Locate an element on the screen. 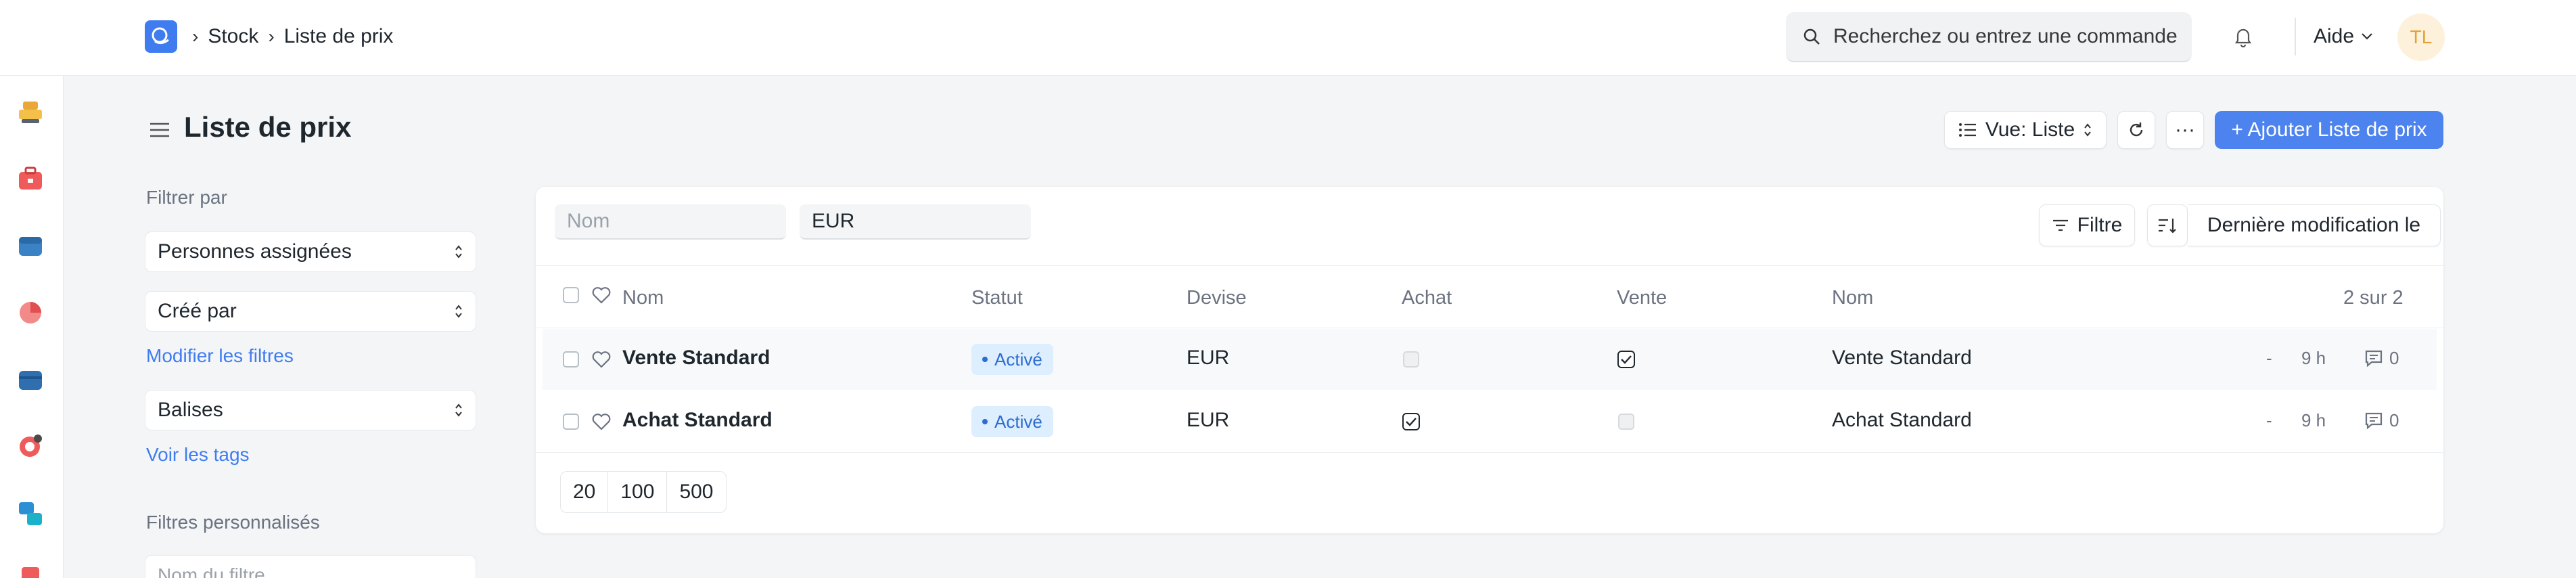  page-size-selector: 20 100 500 is located at coordinates (643, 492).